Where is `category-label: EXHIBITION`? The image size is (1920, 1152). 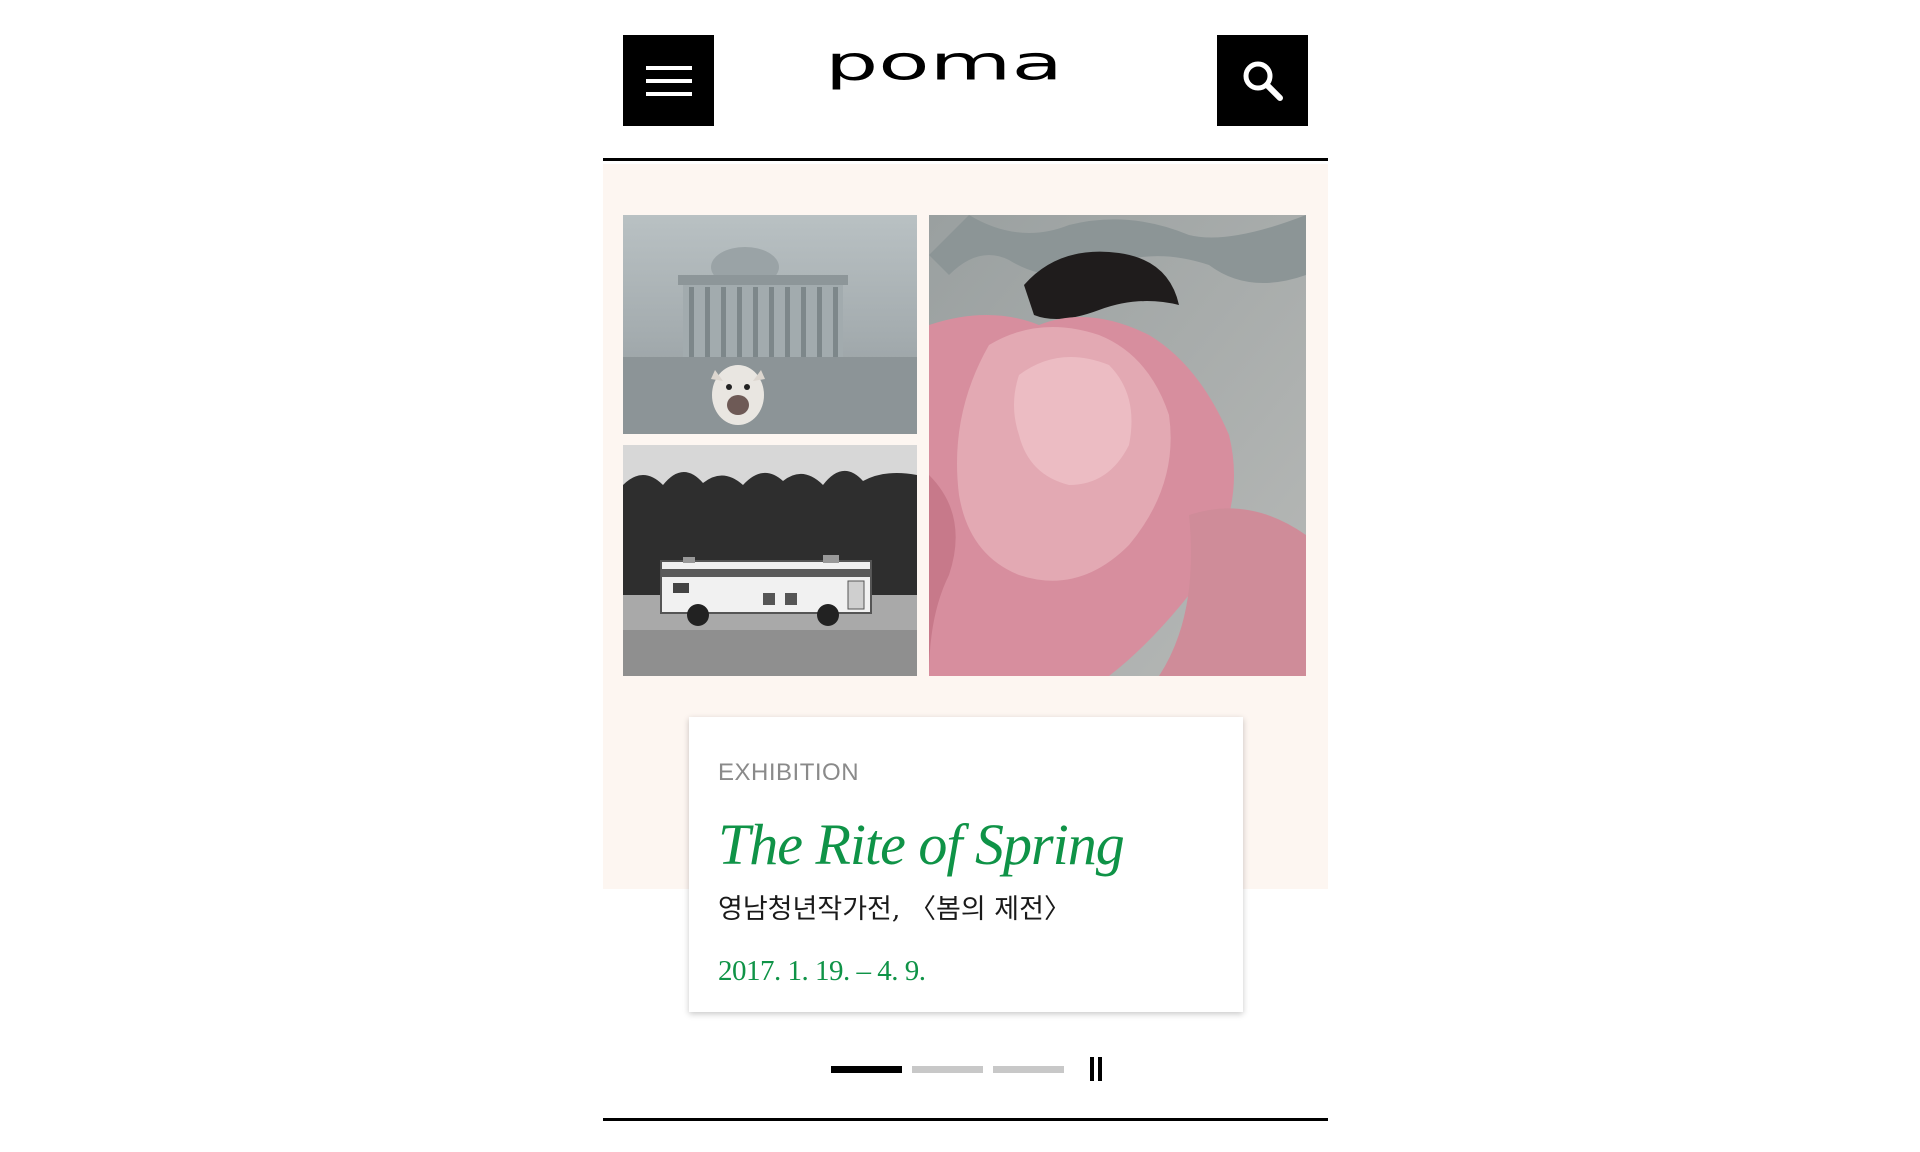 category-label: EXHIBITION is located at coordinates (789, 772).